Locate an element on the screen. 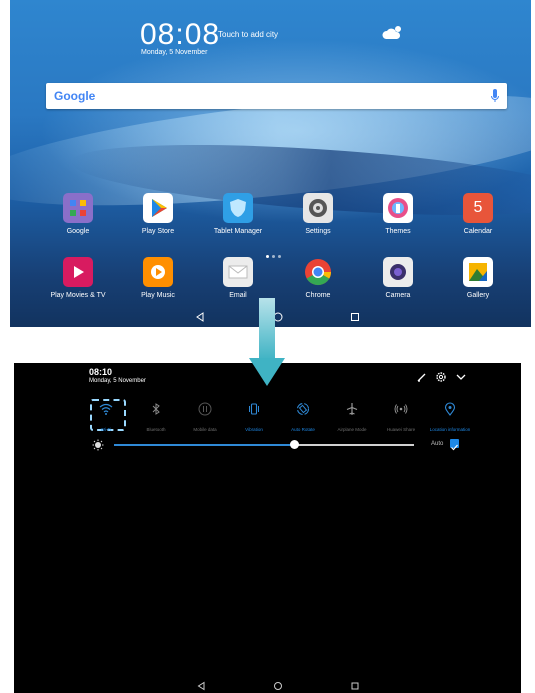 The width and height of the screenshot is (535, 693). swipe-down-arrow-icon is located at coordinates (267, 342).